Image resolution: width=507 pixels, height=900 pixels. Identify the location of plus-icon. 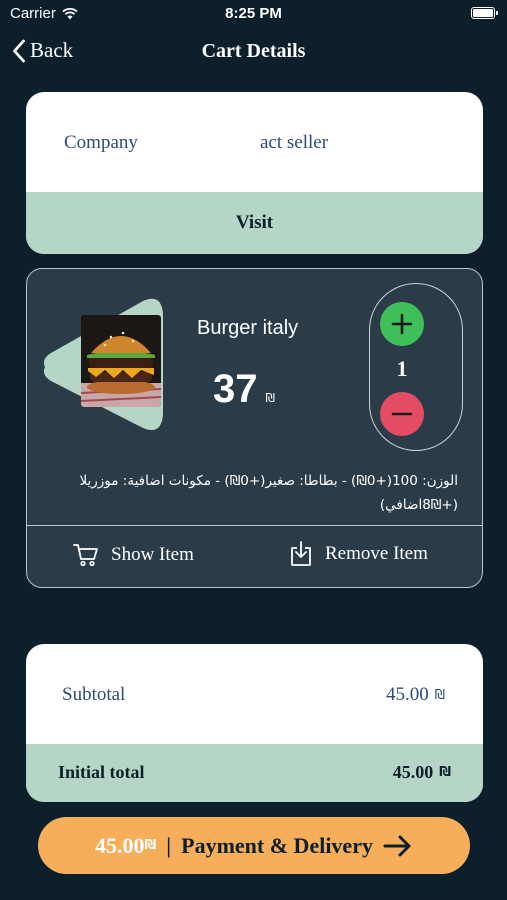
(402, 324).